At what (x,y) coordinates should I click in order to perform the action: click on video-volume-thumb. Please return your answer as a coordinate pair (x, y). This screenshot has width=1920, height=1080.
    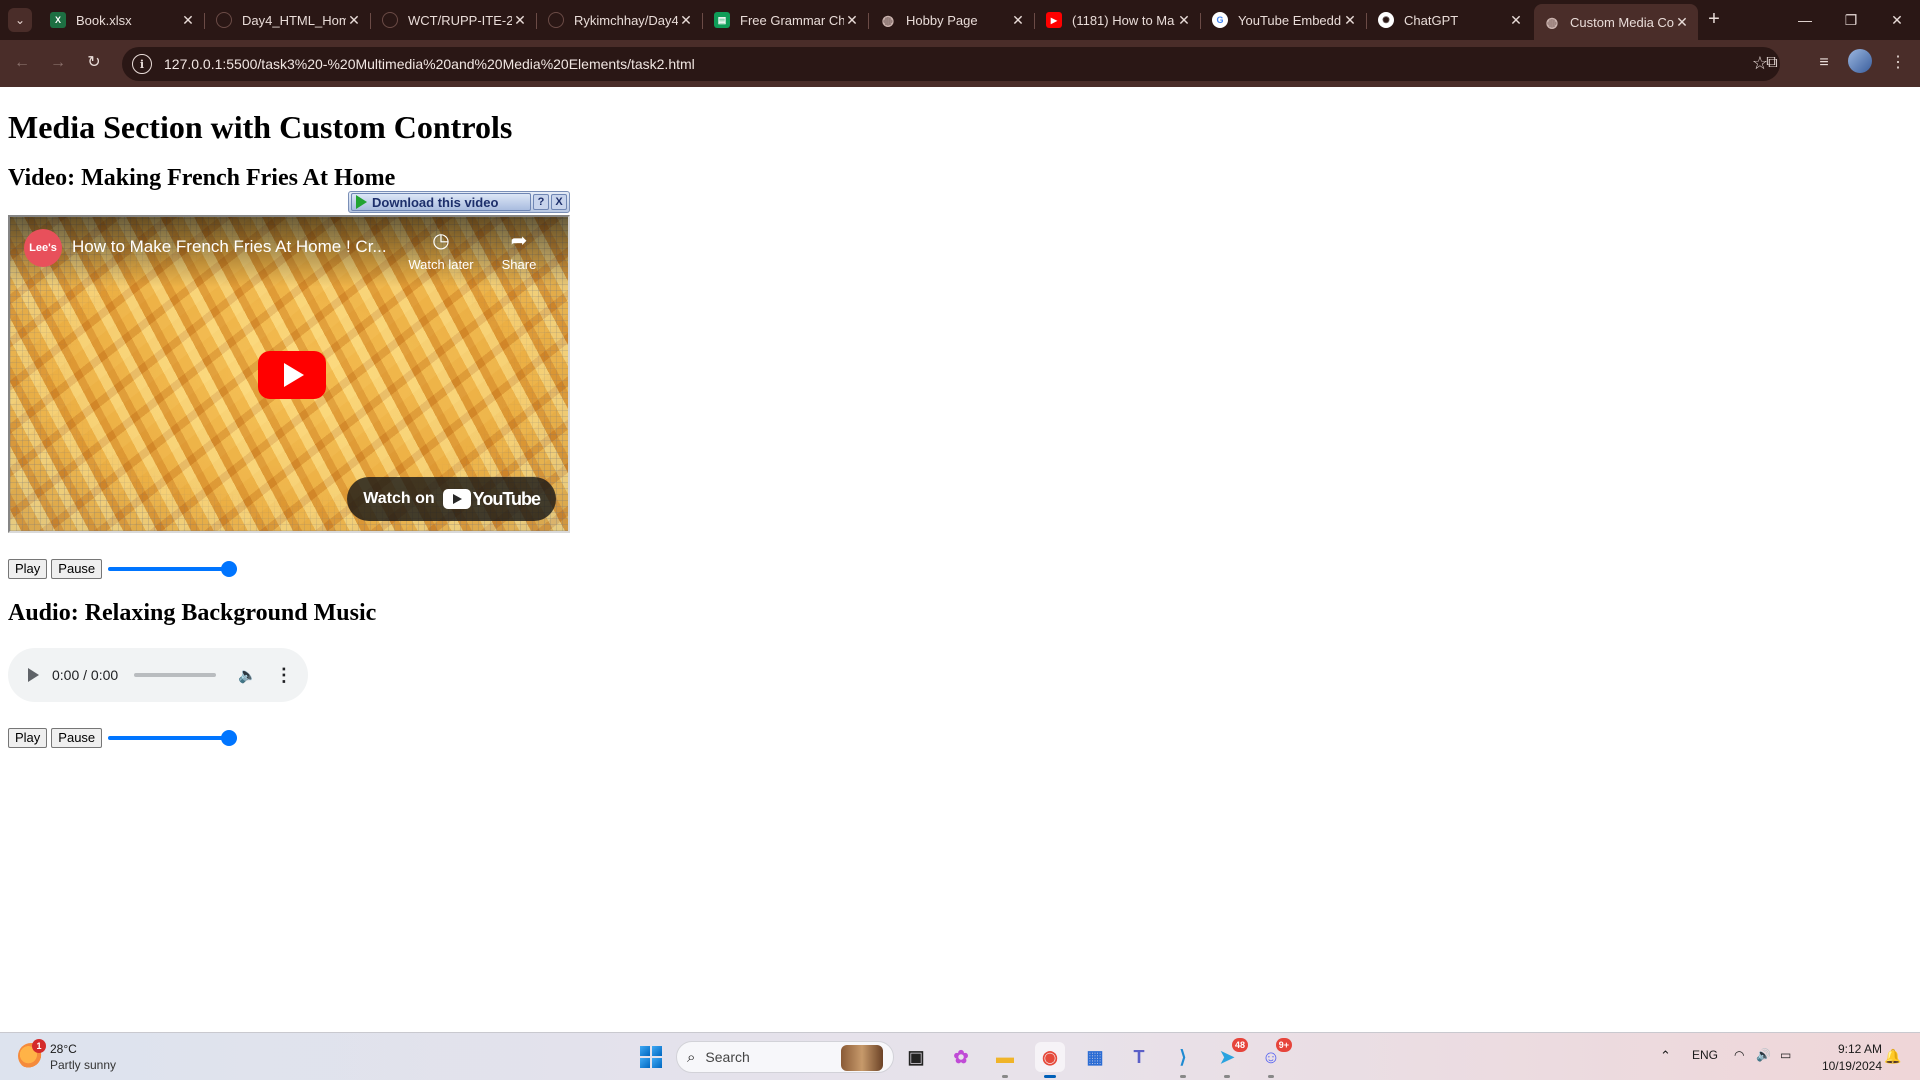
    Looking at the image, I should click on (229, 569).